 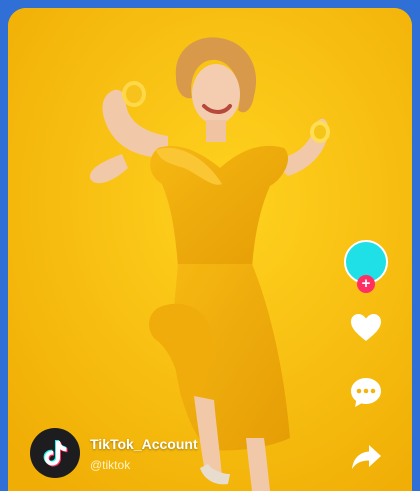 I want to click on share-icon, so click(x=366, y=457).